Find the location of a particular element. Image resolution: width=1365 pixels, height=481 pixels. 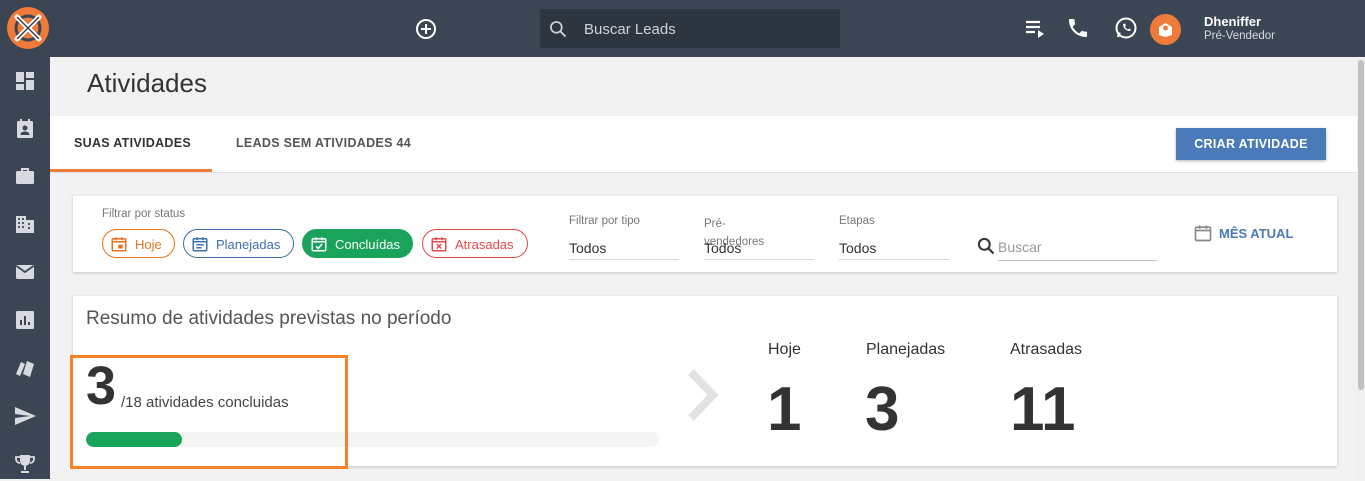

status-chip-hoje: Hoje is located at coordinates (138, 243).